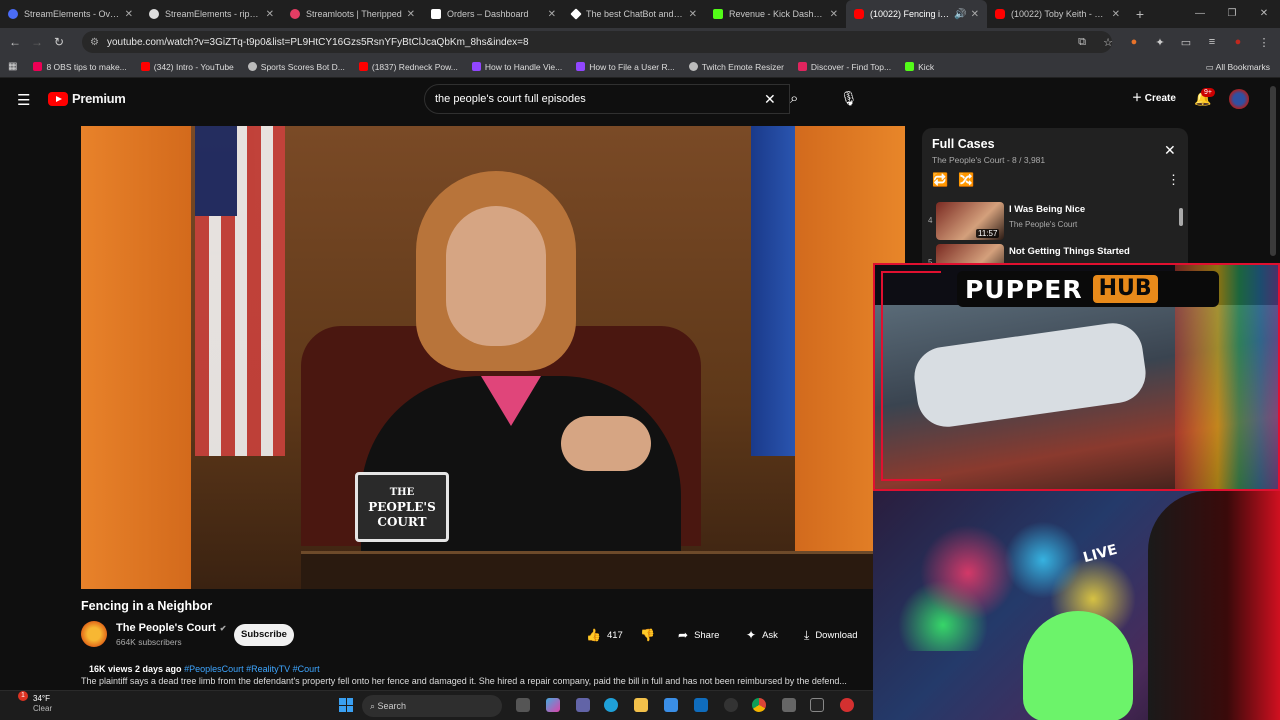 The image size is (1280, 720). Describe the element at coordinates (916, 14) in the screenshot. I see `tab-youtube-fencing: (10022) Fencing in a N🔊✕` at that location.